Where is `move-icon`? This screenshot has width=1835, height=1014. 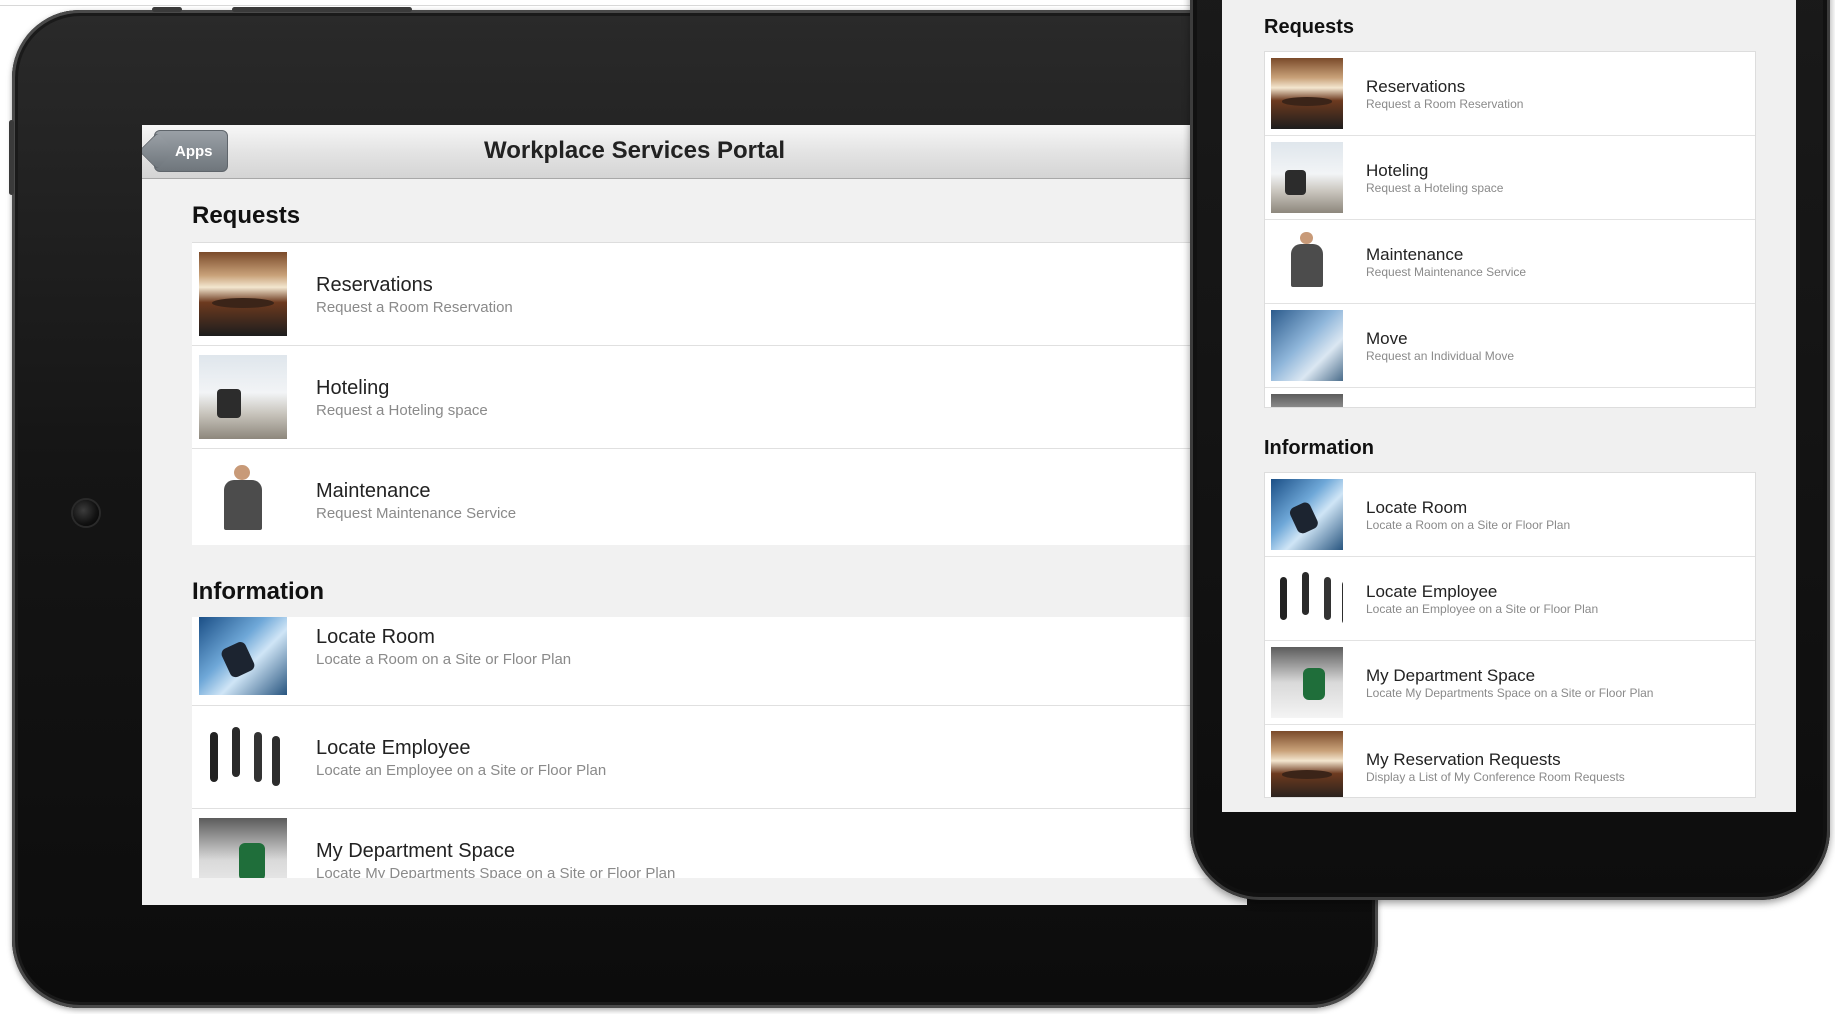
move-icon is located at coordinates (1307, 345).